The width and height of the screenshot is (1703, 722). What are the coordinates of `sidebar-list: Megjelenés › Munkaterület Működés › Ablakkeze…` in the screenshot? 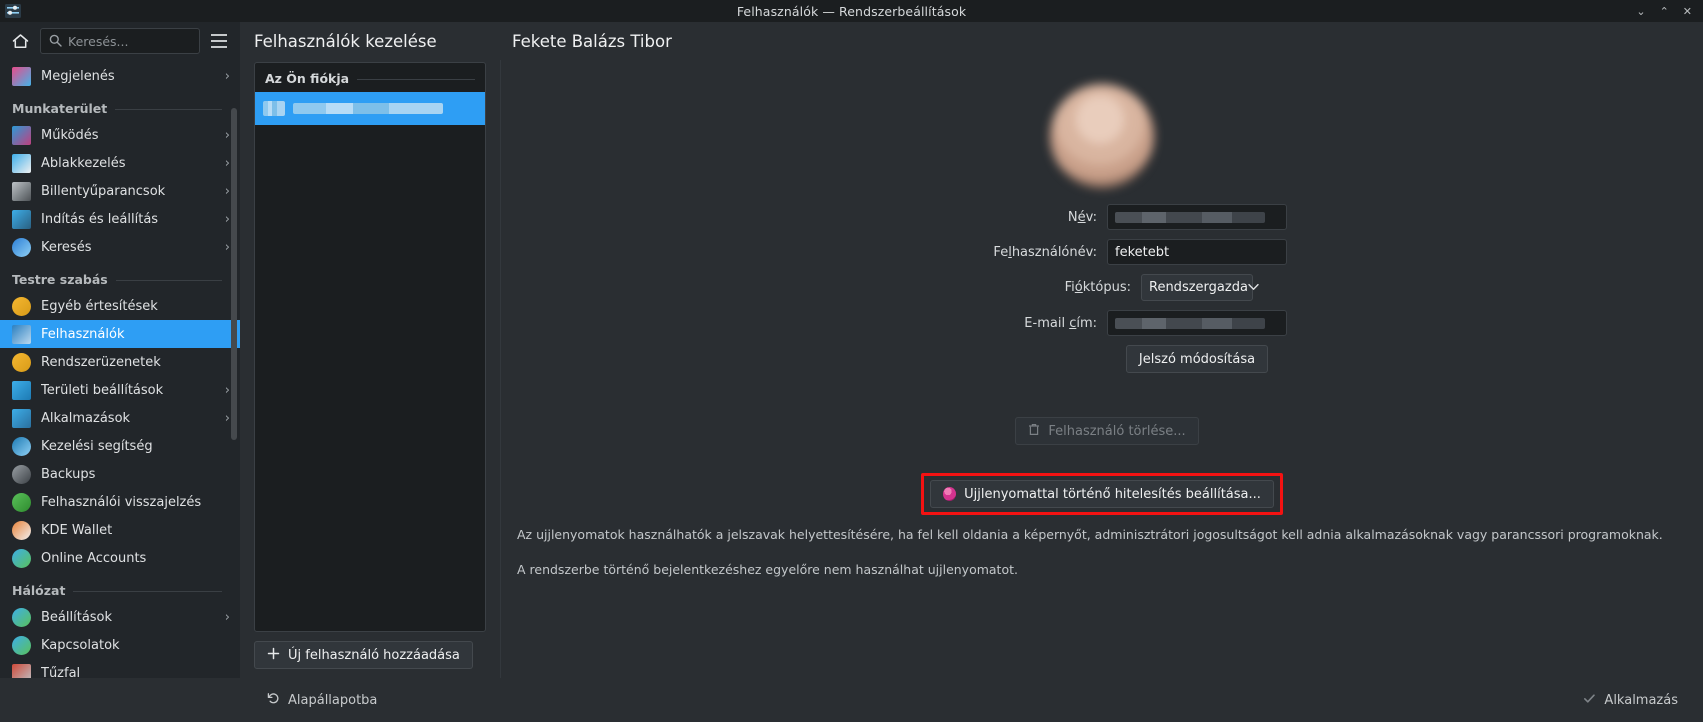 It's located at (120, 369).